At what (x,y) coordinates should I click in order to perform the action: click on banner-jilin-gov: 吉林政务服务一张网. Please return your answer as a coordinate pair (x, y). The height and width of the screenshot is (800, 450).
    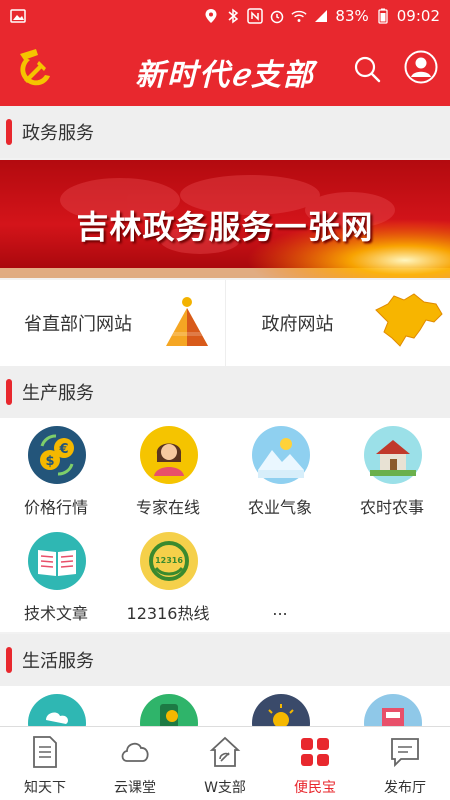
    Looking at the image, I should click on (225, 219).